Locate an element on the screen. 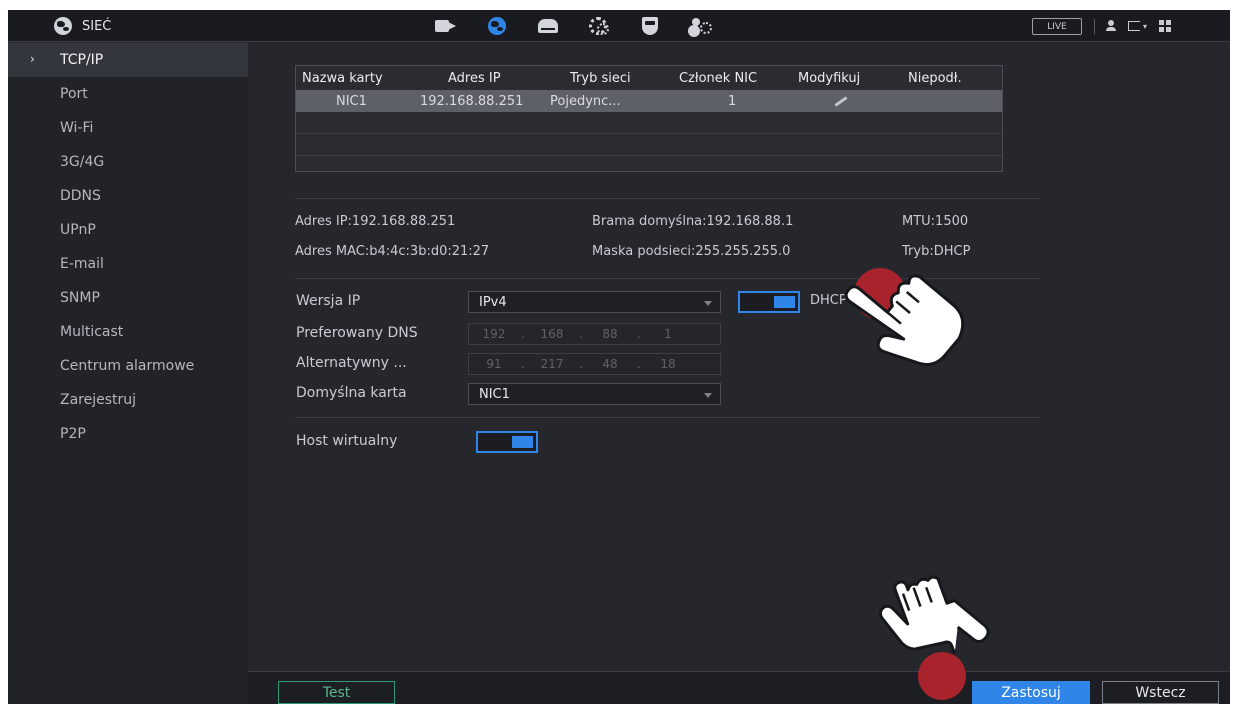 The image size is (1237, 704). preferred-dns-input: 192. 168. 88. 1 is located at coordinates (594, 334).